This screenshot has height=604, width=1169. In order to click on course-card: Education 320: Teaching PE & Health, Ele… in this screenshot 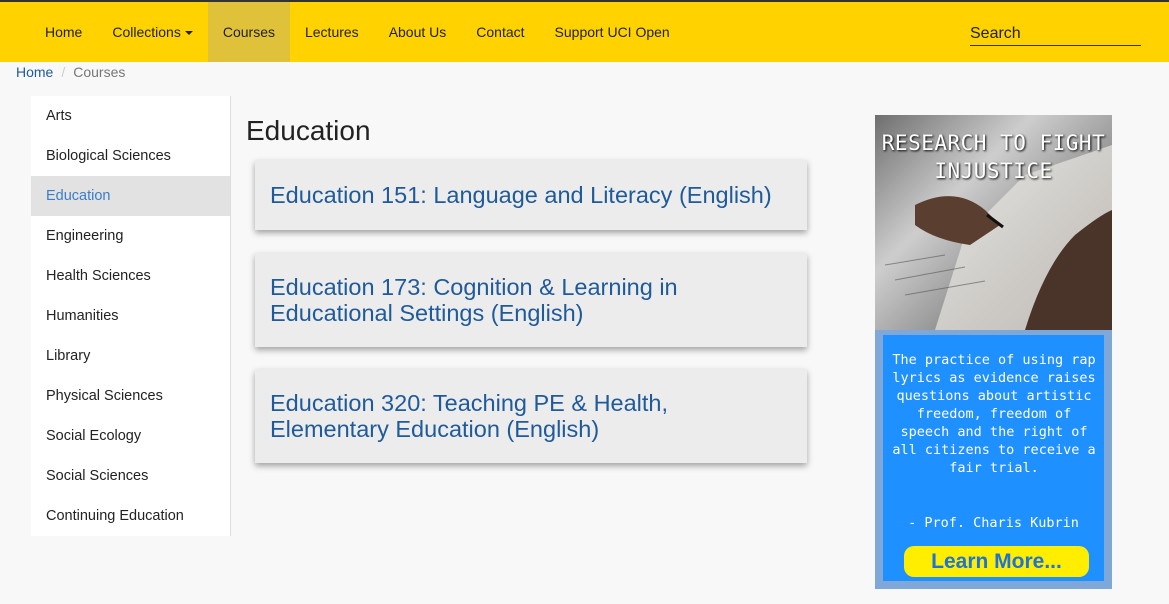, I will do `click(531, 416)`.